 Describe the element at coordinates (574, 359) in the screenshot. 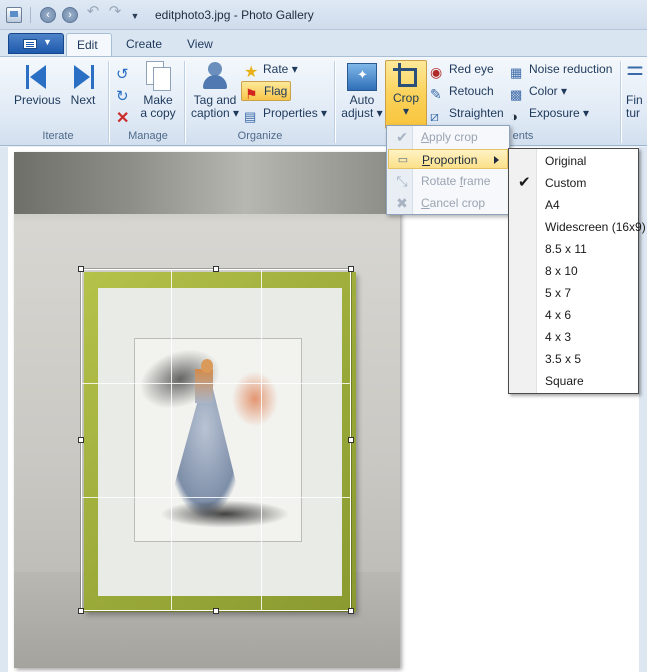

I see `proportion-option: 3.5 x 5` at that location.